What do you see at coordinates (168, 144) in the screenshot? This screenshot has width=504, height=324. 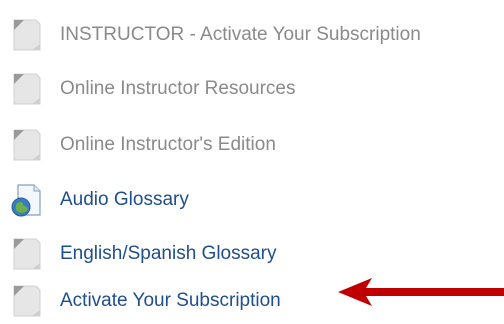 I see `list-item-label: Online Instructor's Edition` at bounding box center [168, 144].